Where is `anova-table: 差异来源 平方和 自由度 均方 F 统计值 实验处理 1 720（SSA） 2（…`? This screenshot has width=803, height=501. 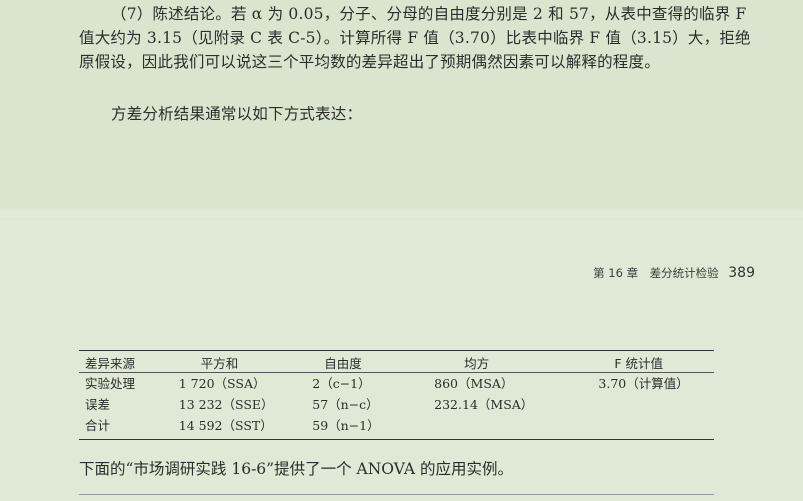 anova-table: 差异来源 平方和 自由度 均方 F 统计值 实验处理 1 720（SSA） 2（… is located at coordinates (396, 393).